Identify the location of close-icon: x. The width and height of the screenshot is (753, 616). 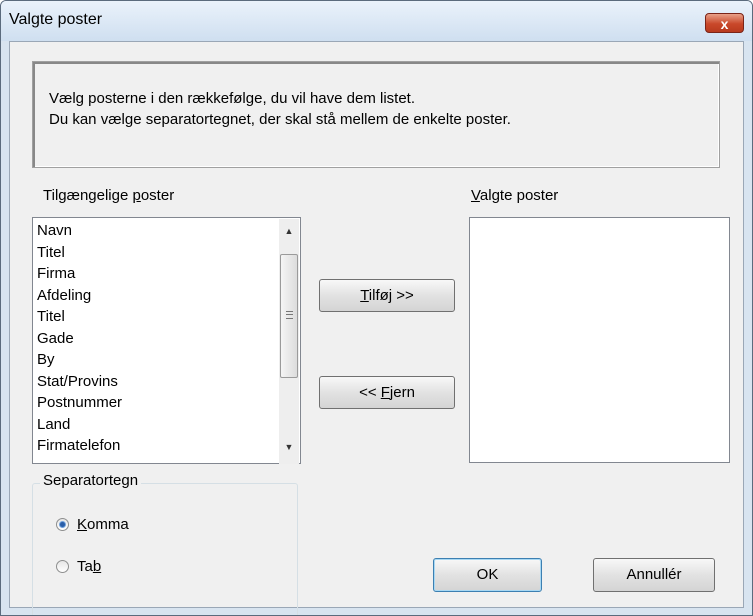
(724, 24).